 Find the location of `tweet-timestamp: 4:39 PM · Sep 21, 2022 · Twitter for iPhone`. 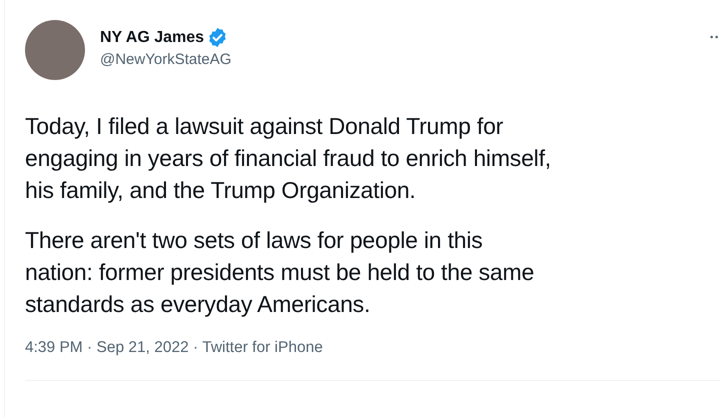

tweet-timestamp: 4:39 PM · Sep 21, 2022 · Twitter for iPhone is located at coordinates (372, 348).